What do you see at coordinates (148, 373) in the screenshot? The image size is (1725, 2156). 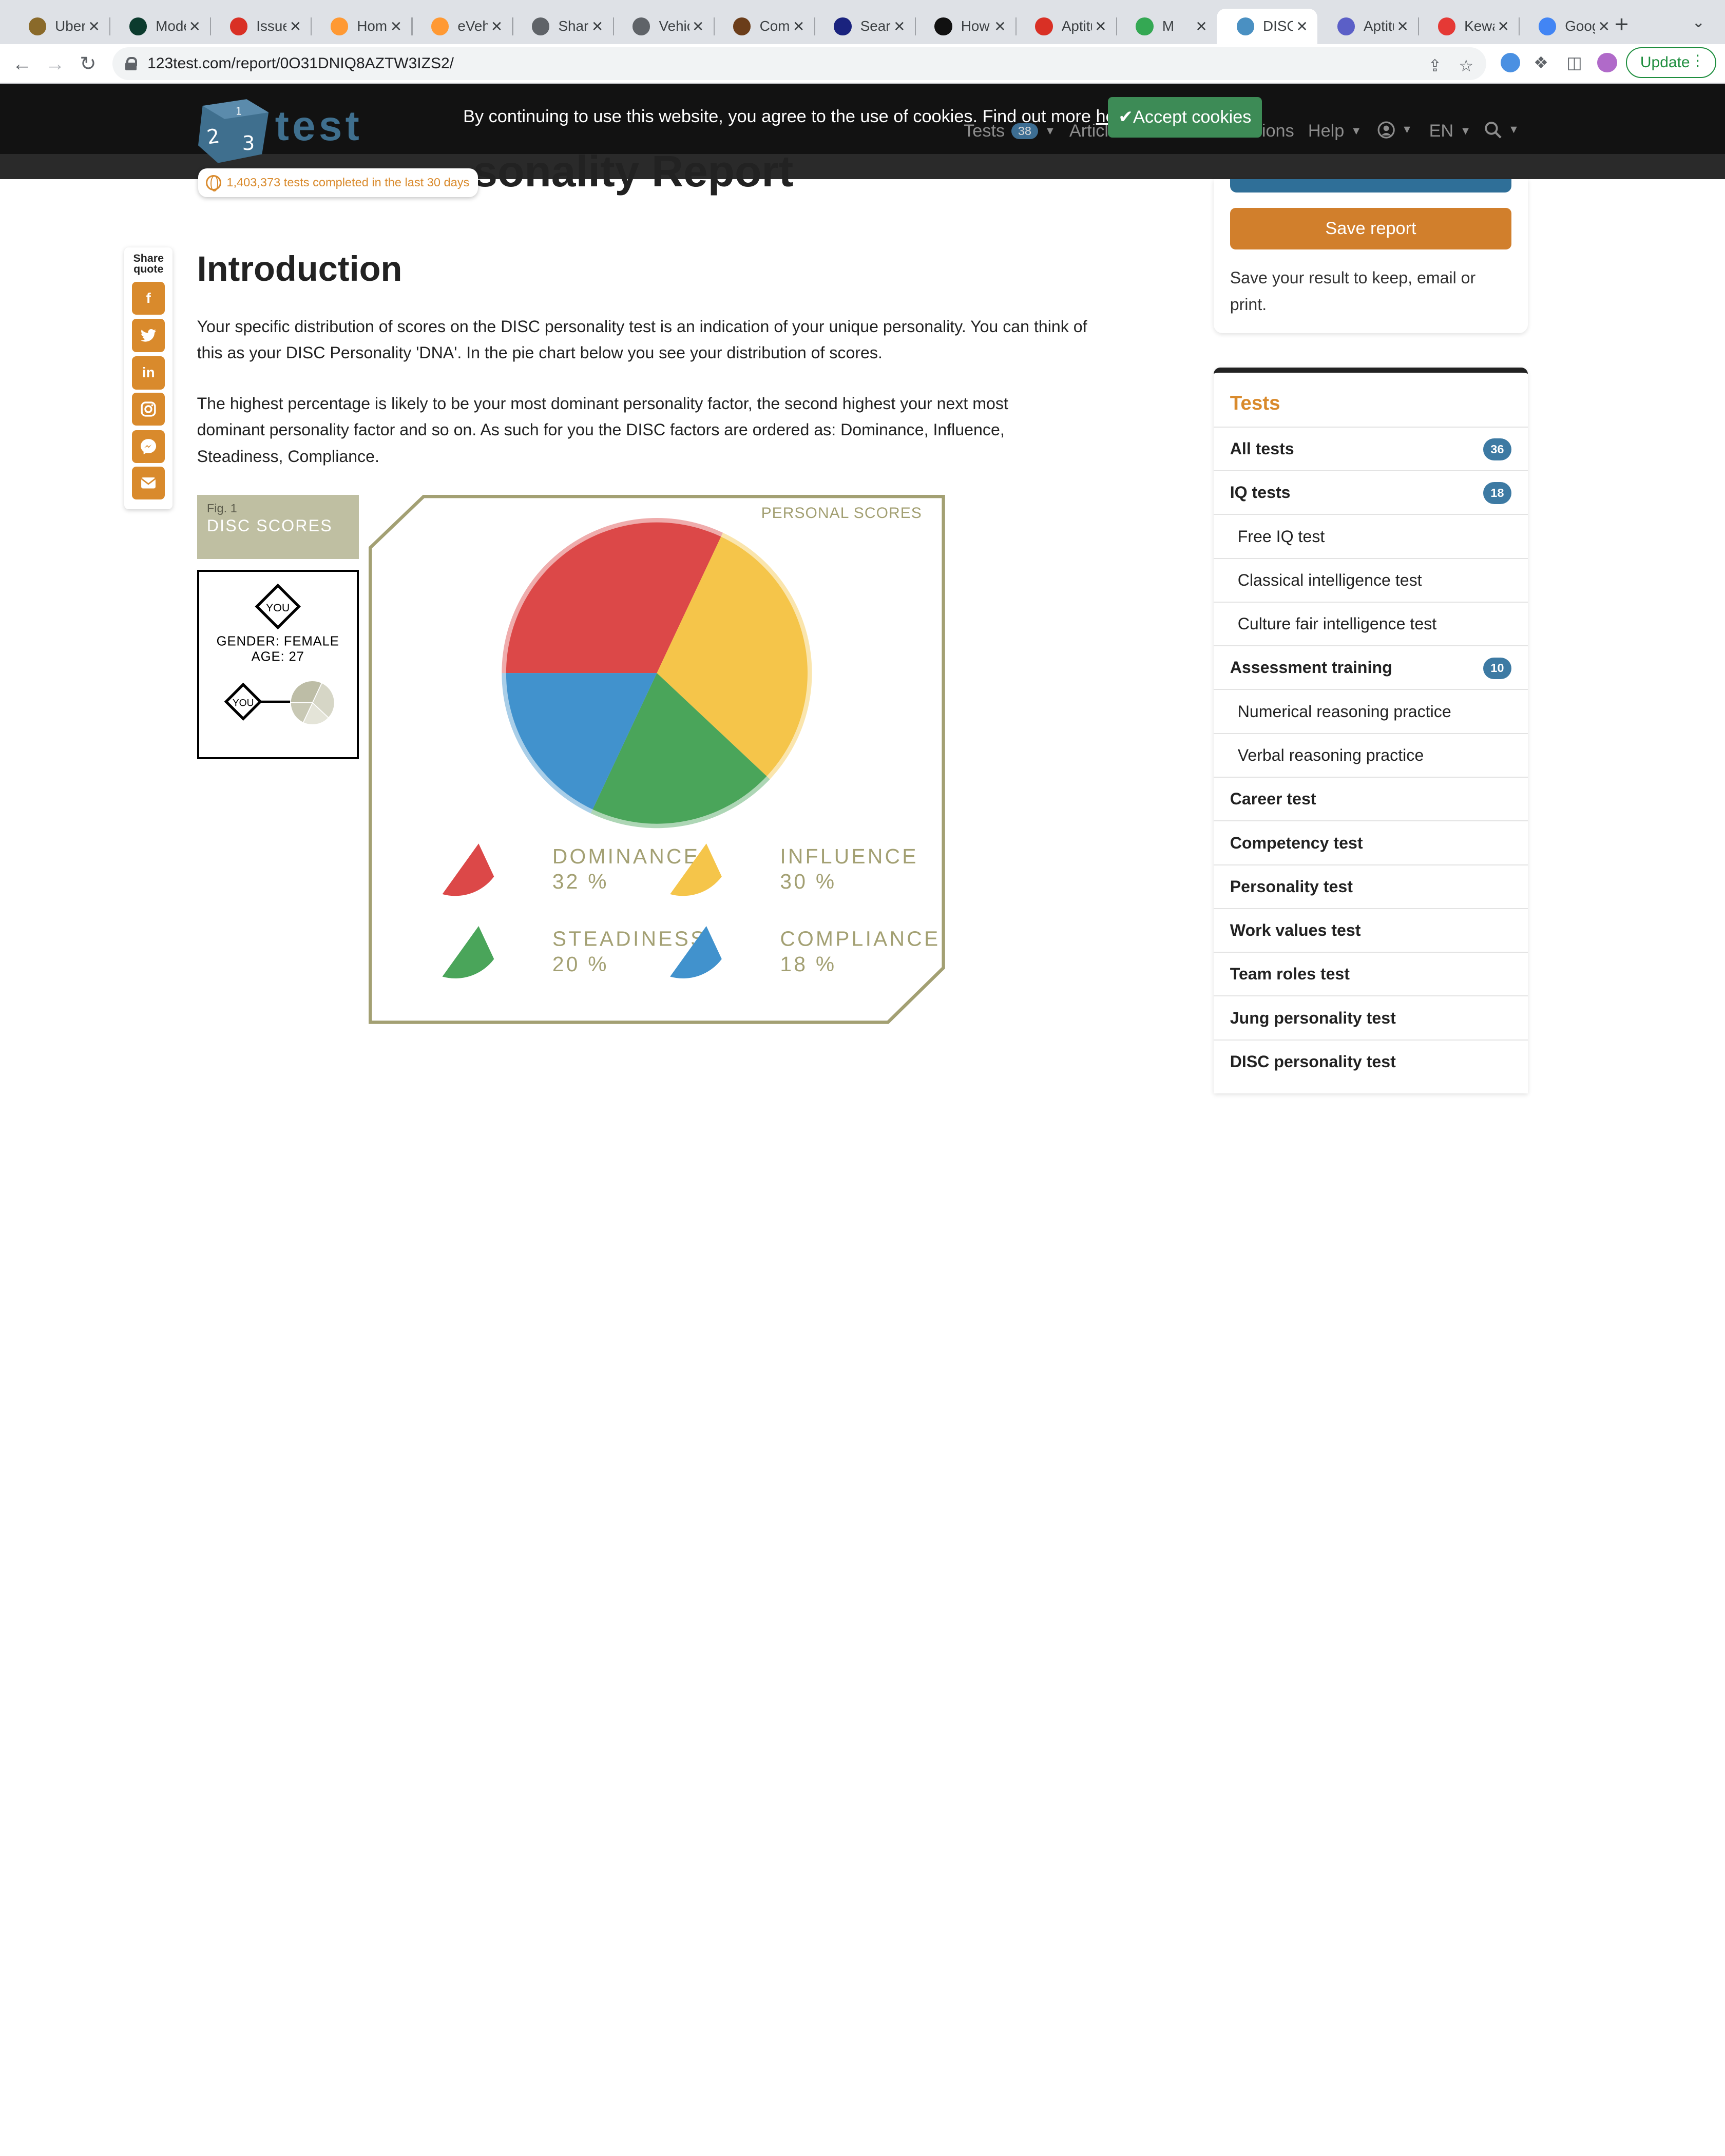 I see `linkedin-share-button: in` at bounding box center [148, 373].